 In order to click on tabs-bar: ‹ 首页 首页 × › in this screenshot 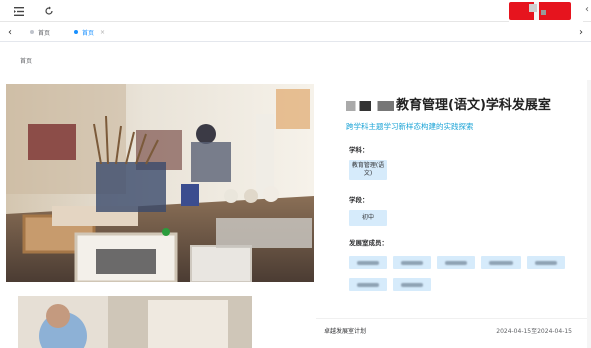, I will do `click(295, 32)`.